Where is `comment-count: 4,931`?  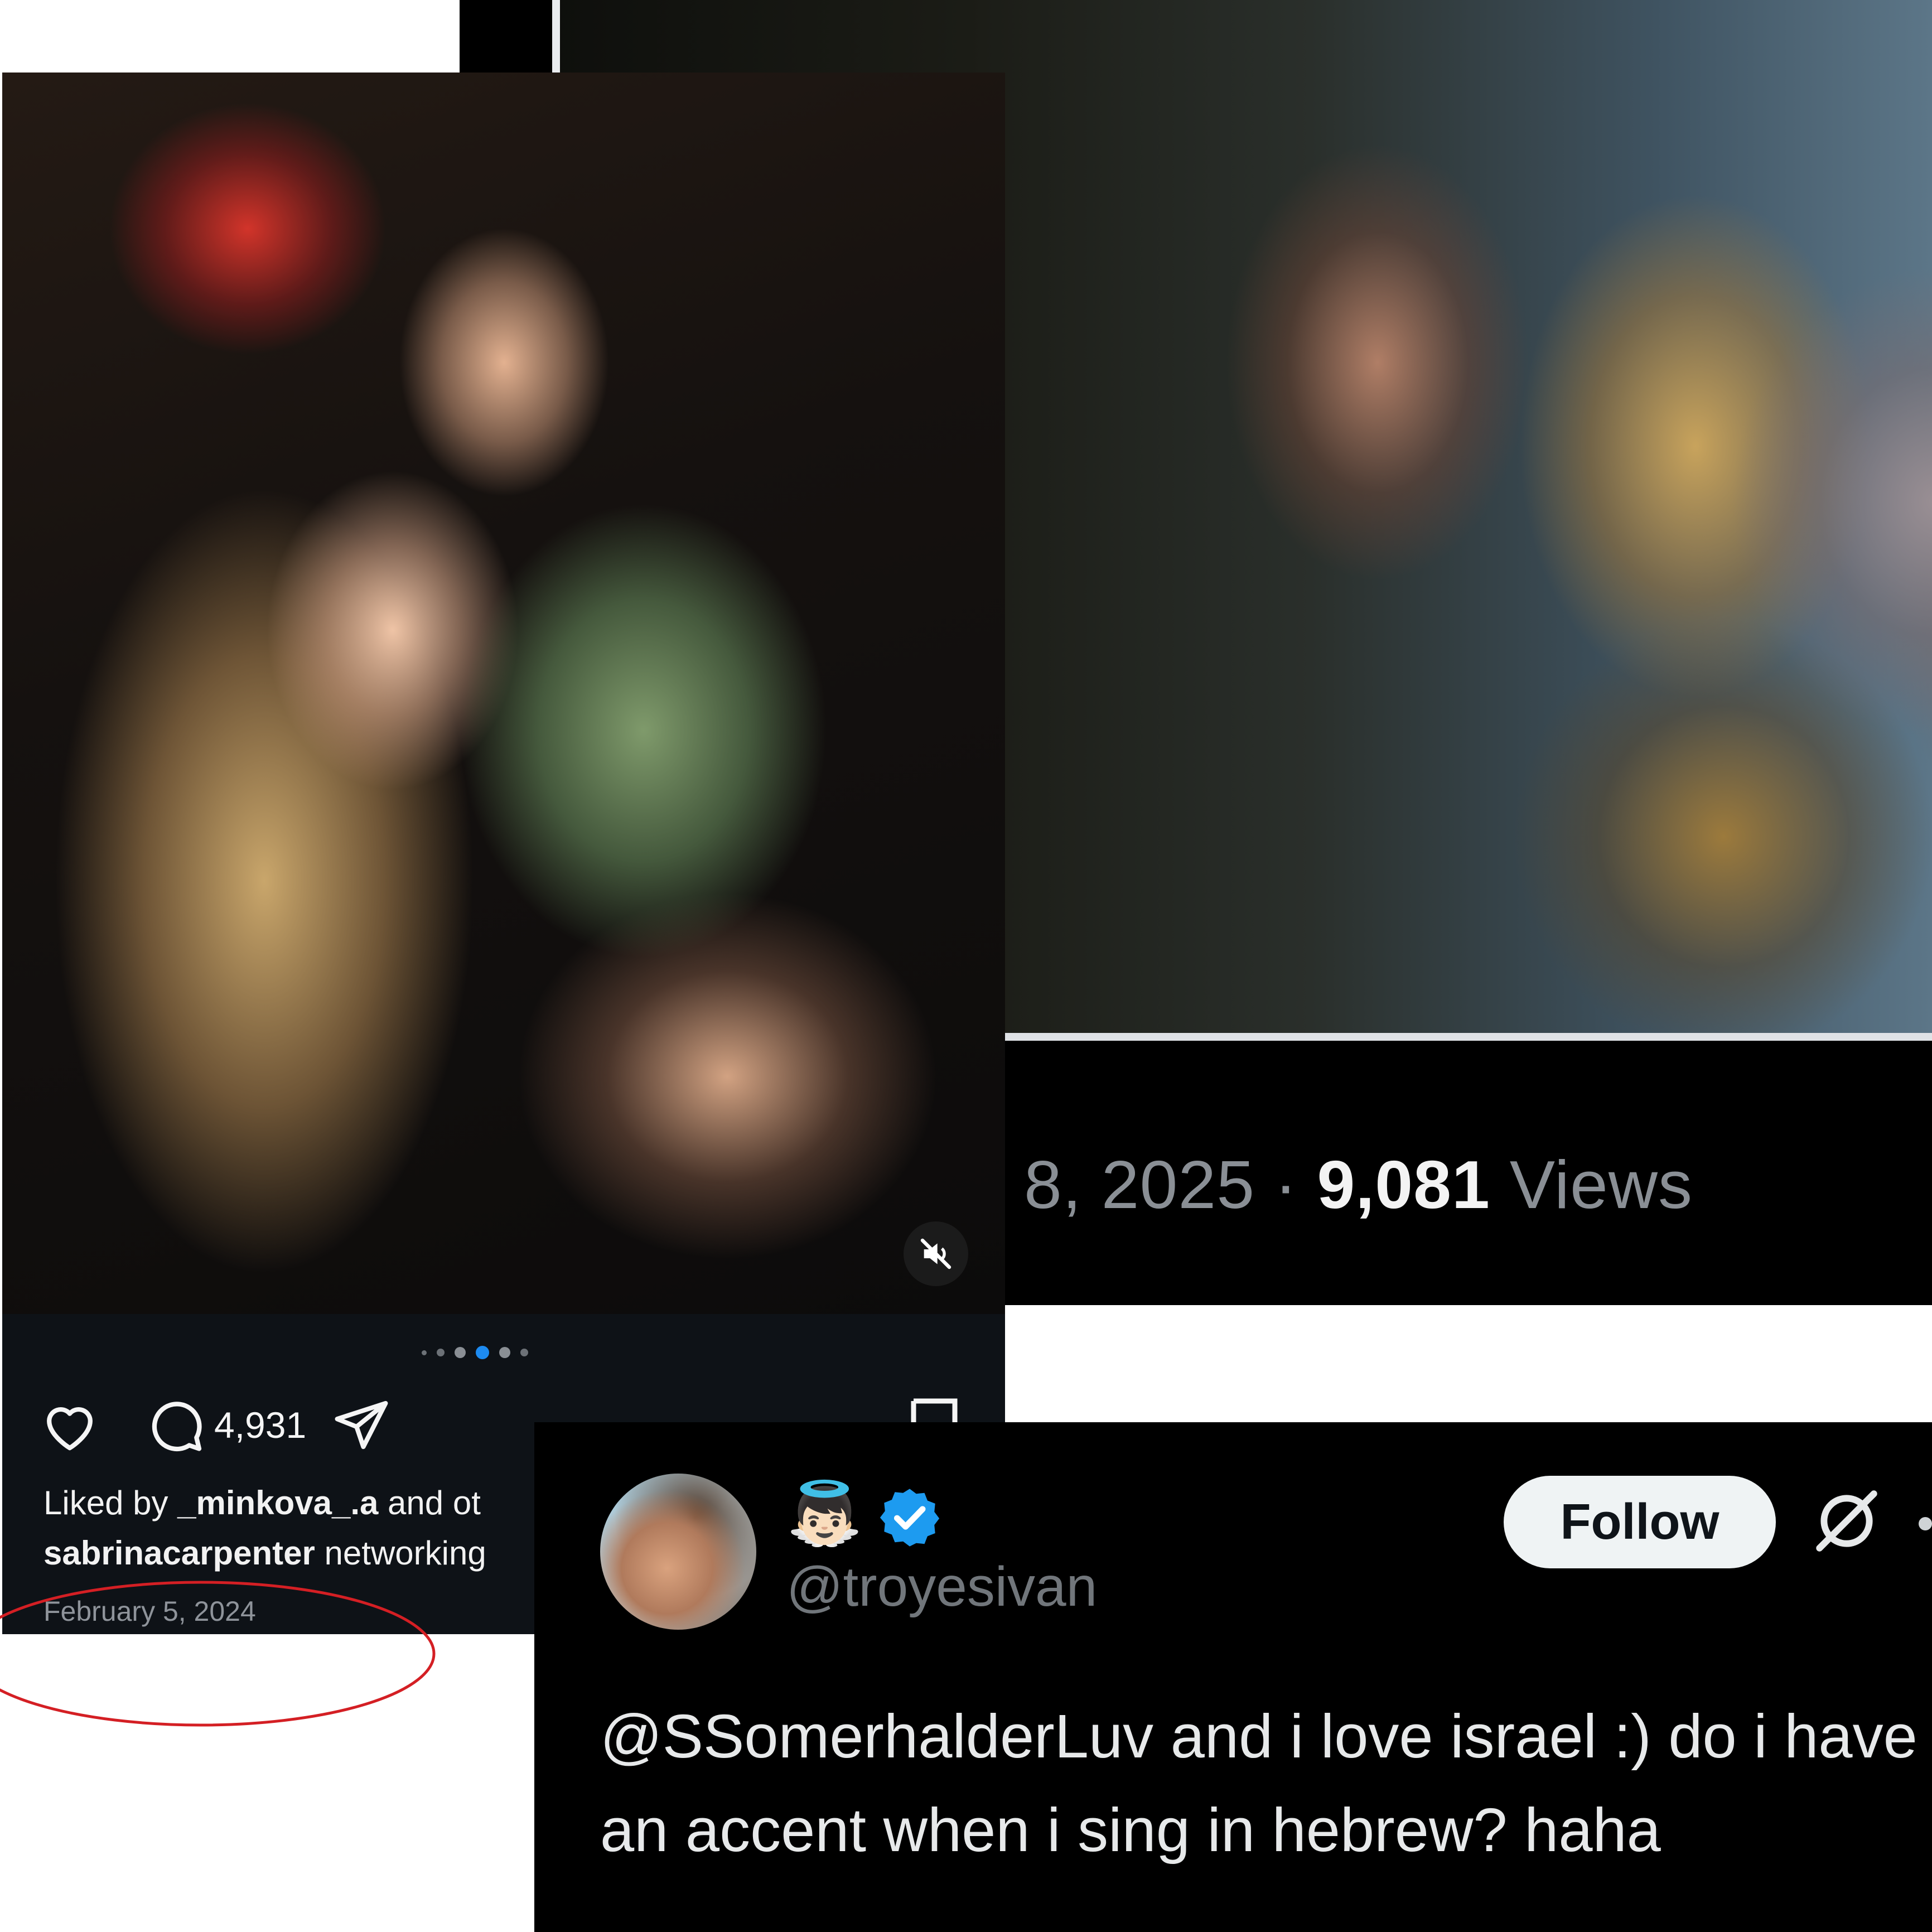 comment-count: 4,931 is located at coordinates (260, 1425).